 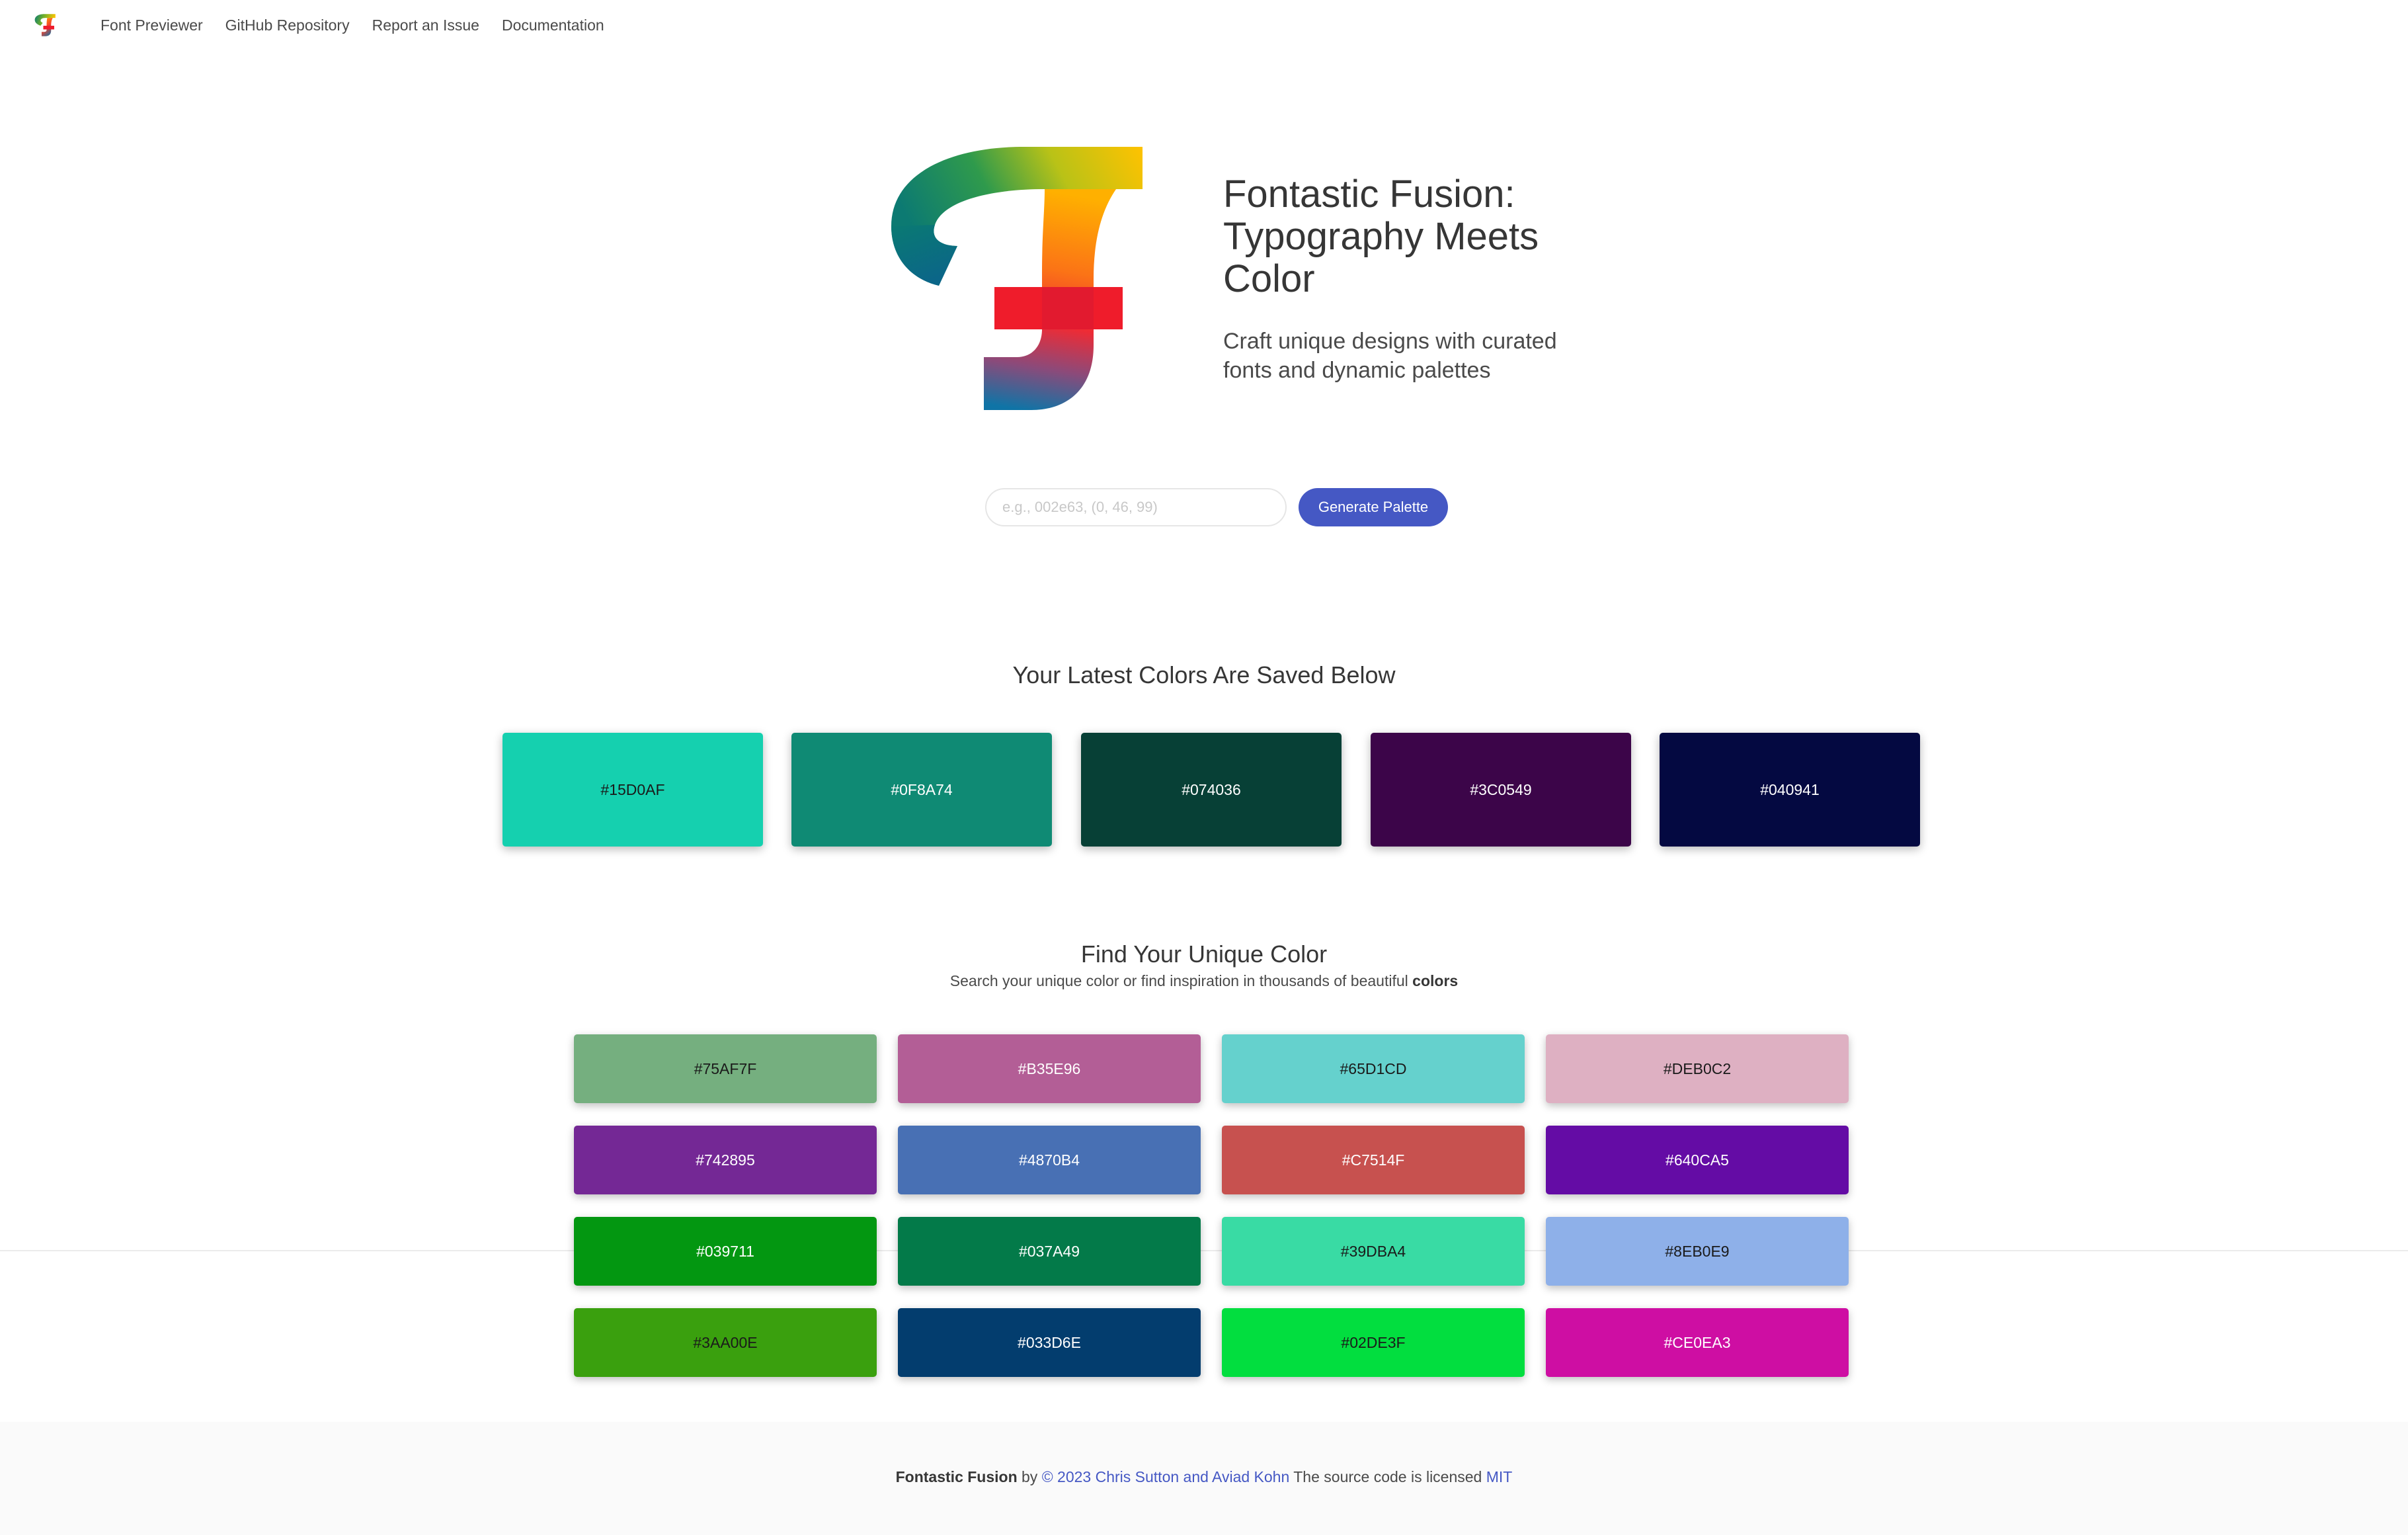 I want to click on latest-colors-row: #15D0AF #0F8A74 #074036 #3C0549 #040941, so click(x=1211, y=790).